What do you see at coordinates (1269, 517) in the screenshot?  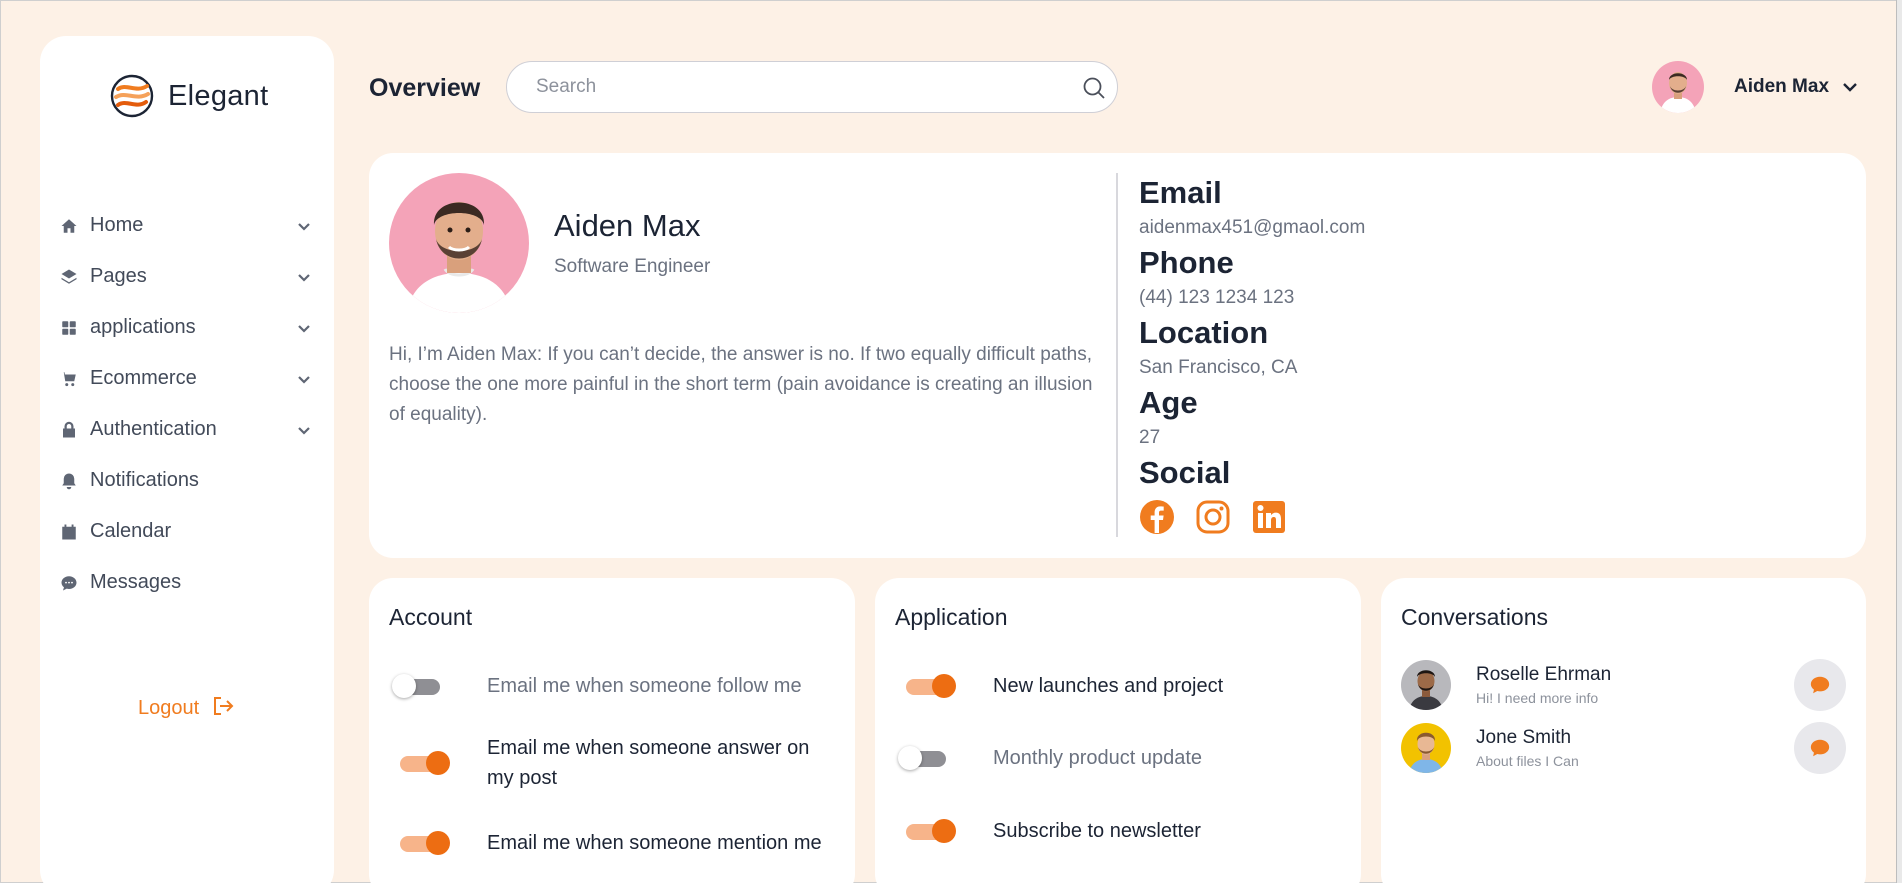 I see `linkedin-icon` at bounding box center [1269, 517].